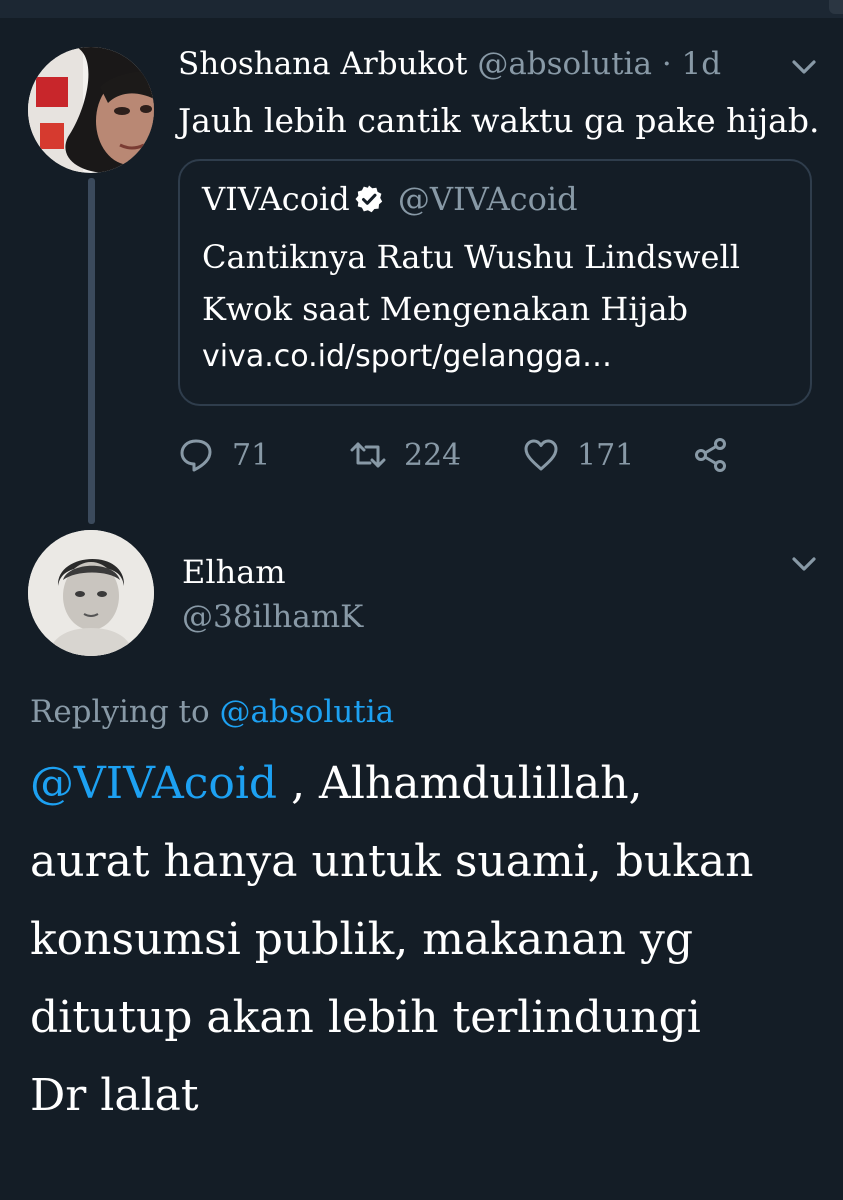 This screenshot has height=1200, width=843. Describe the element at coordinates (251, 455) in the screenshot. I see `reply-count: 71` at that location.